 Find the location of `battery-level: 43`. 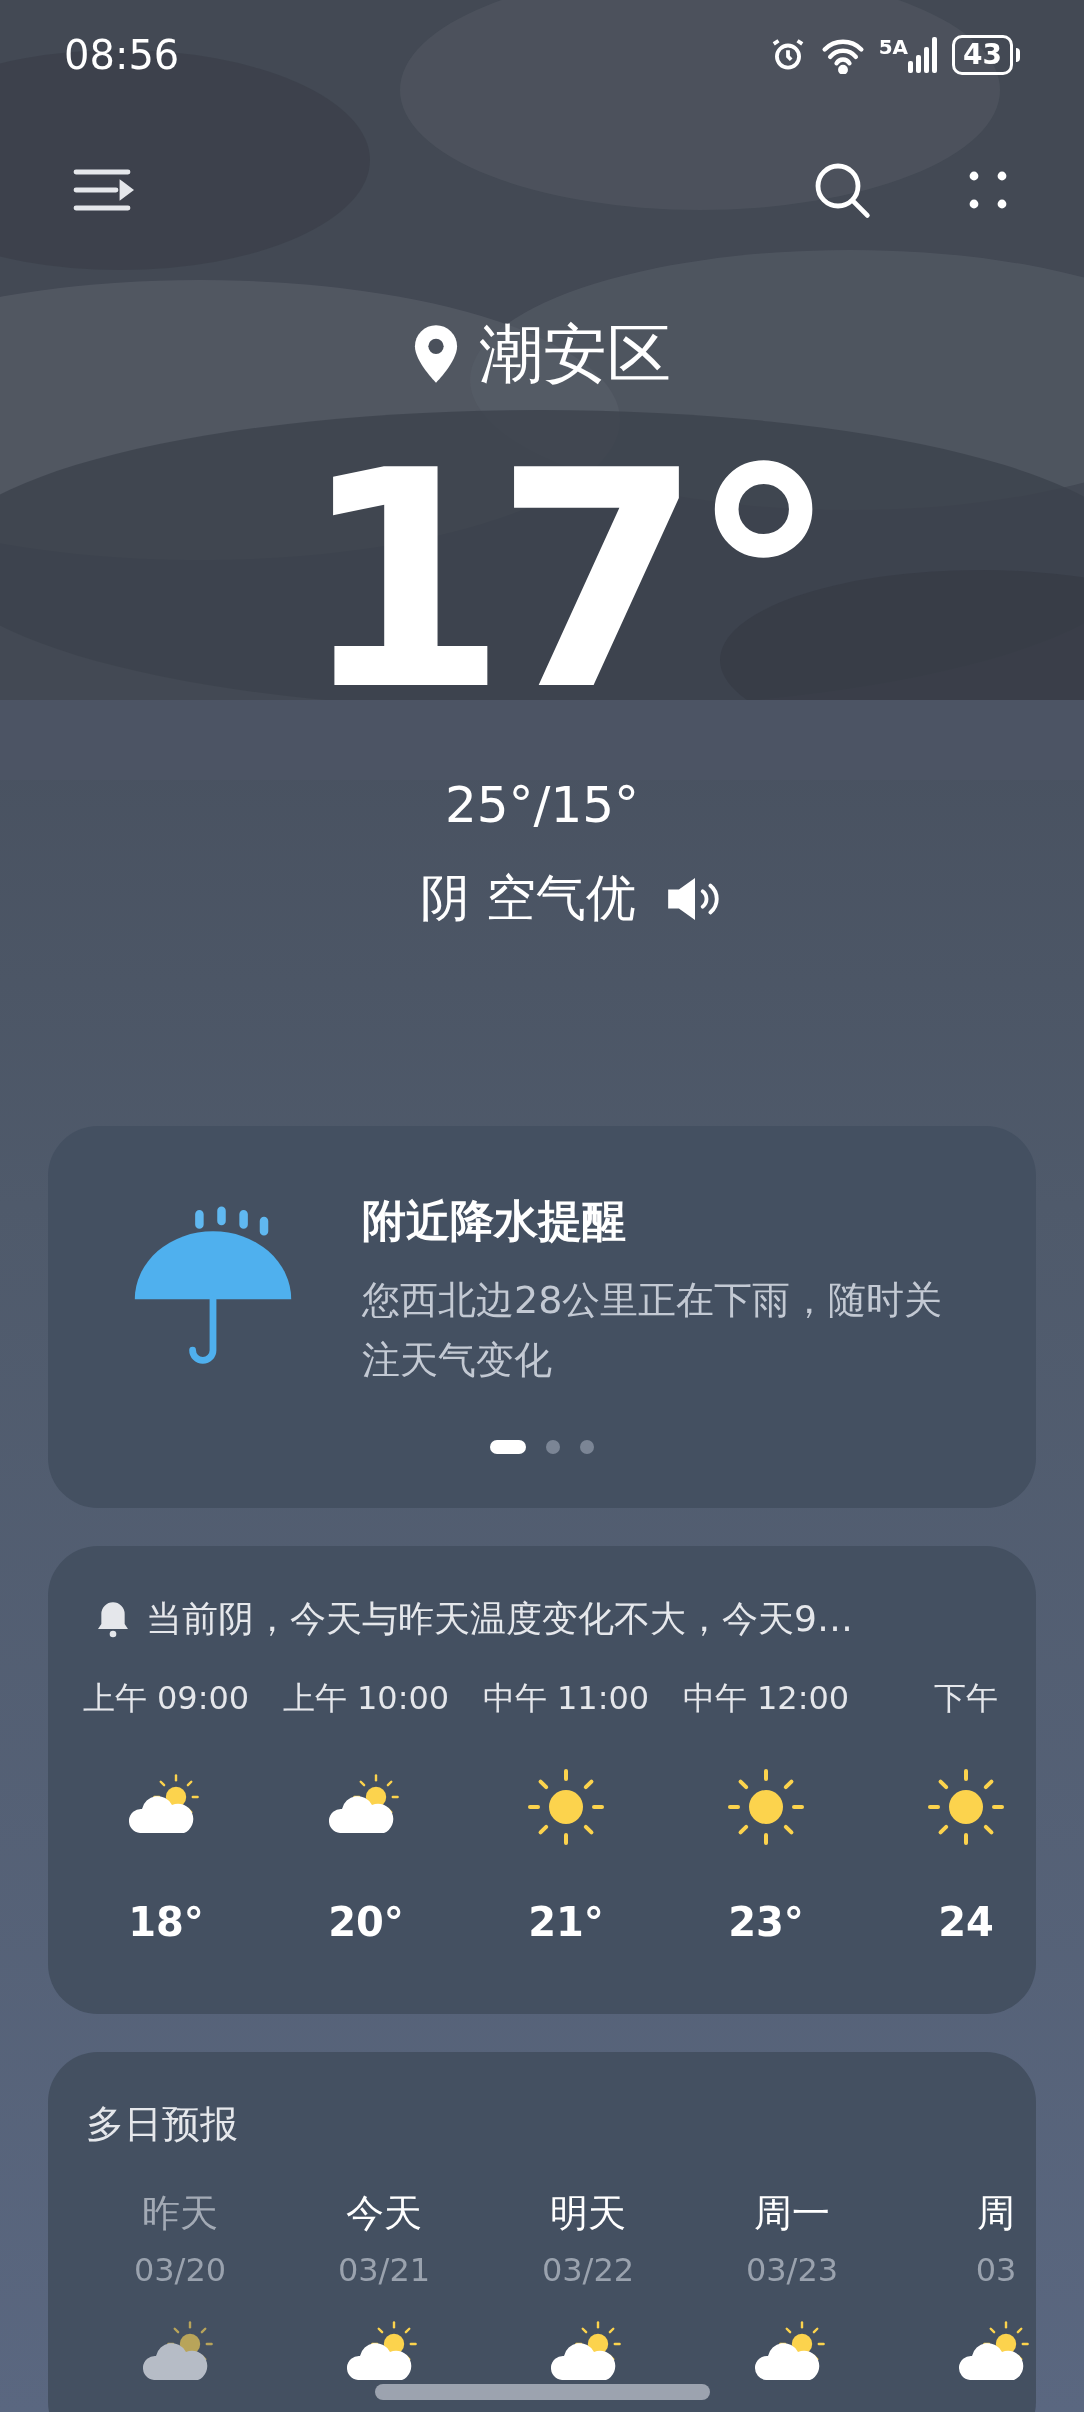

battery-level: 43 is located at coordinates (982, 55).